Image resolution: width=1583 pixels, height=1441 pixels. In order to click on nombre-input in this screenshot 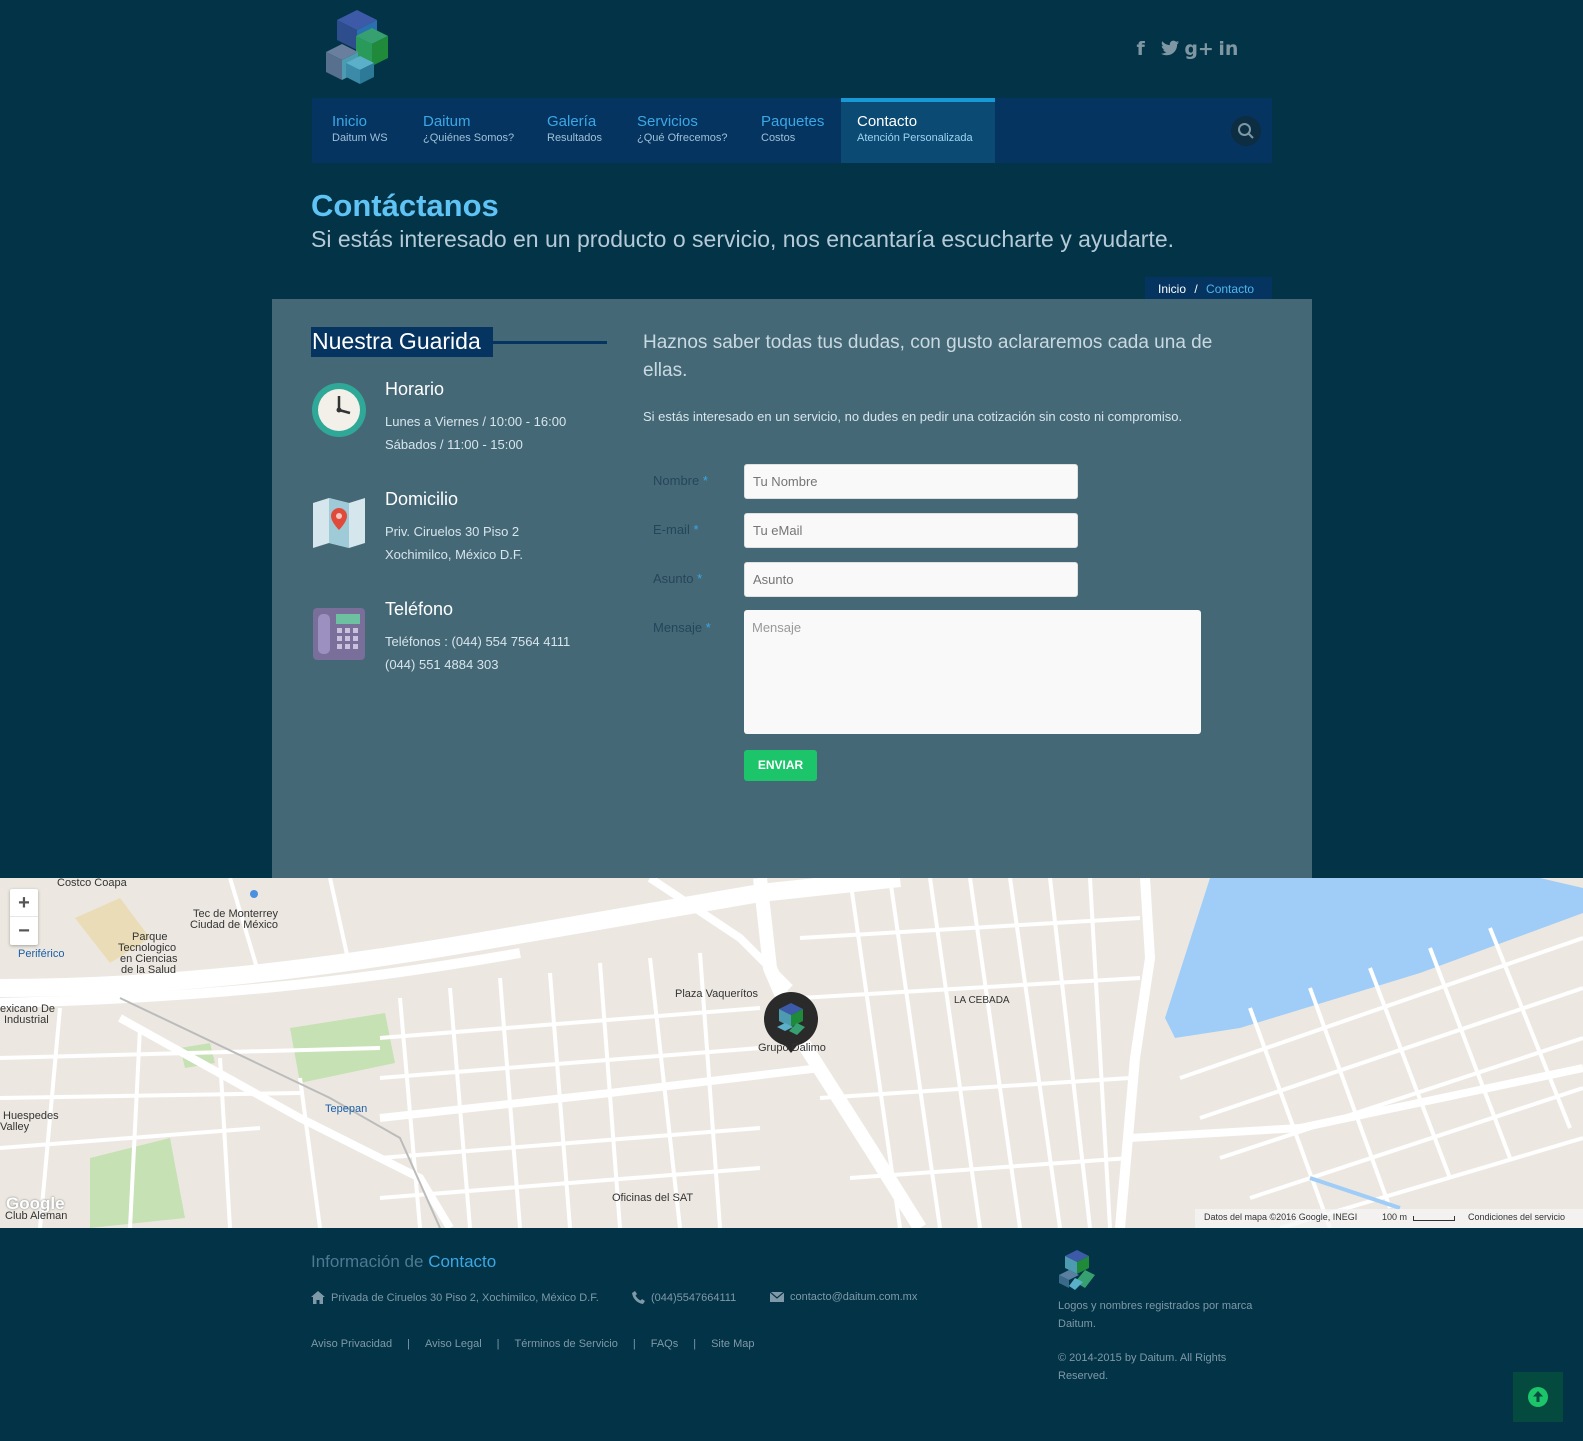, I will do `click(911, 481)`.